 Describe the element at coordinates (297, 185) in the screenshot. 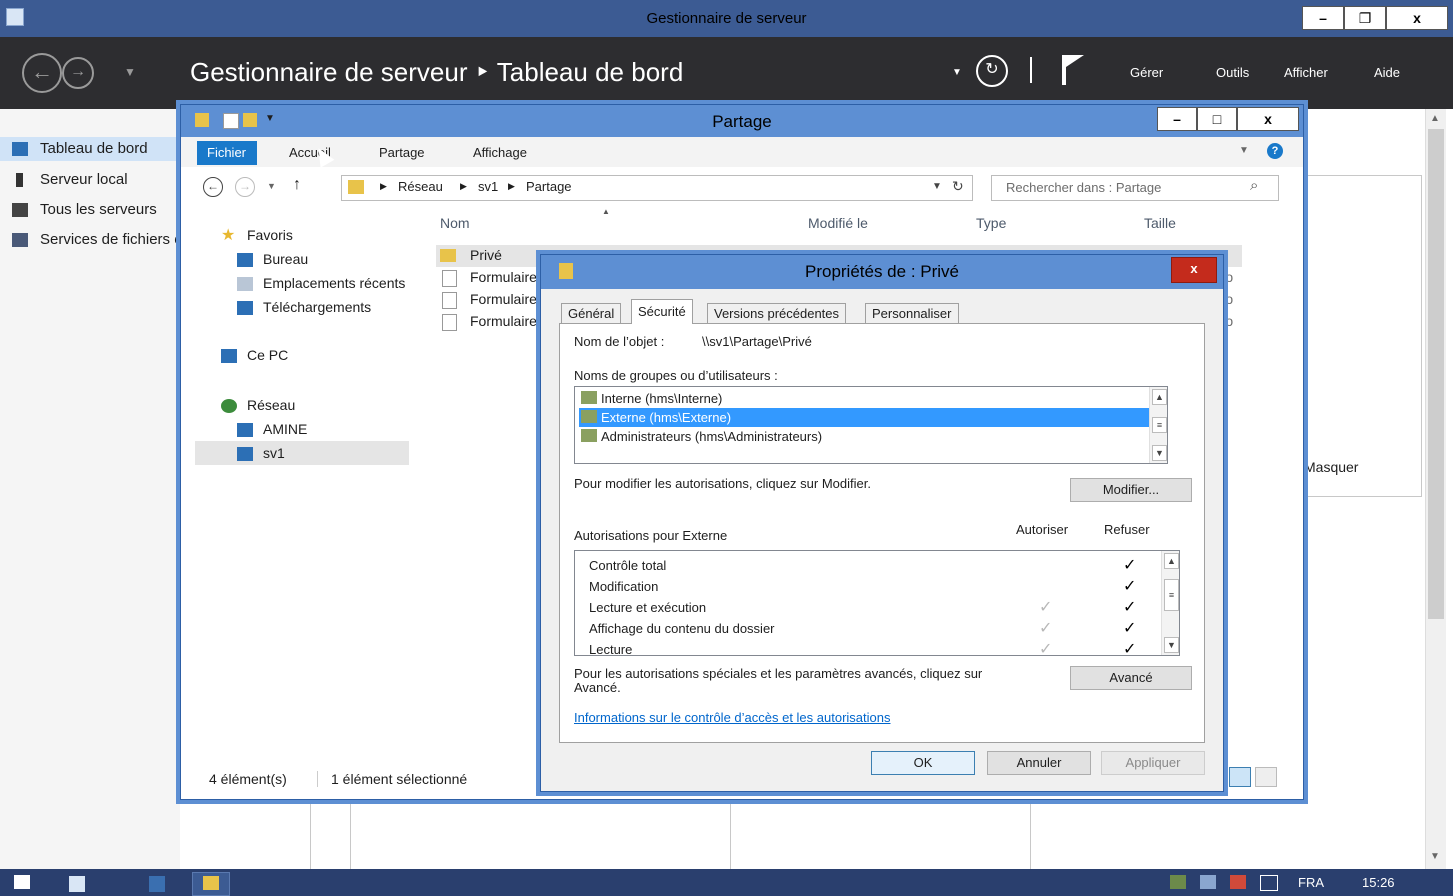

I see `up-arrow-icon: ↑` at that location.